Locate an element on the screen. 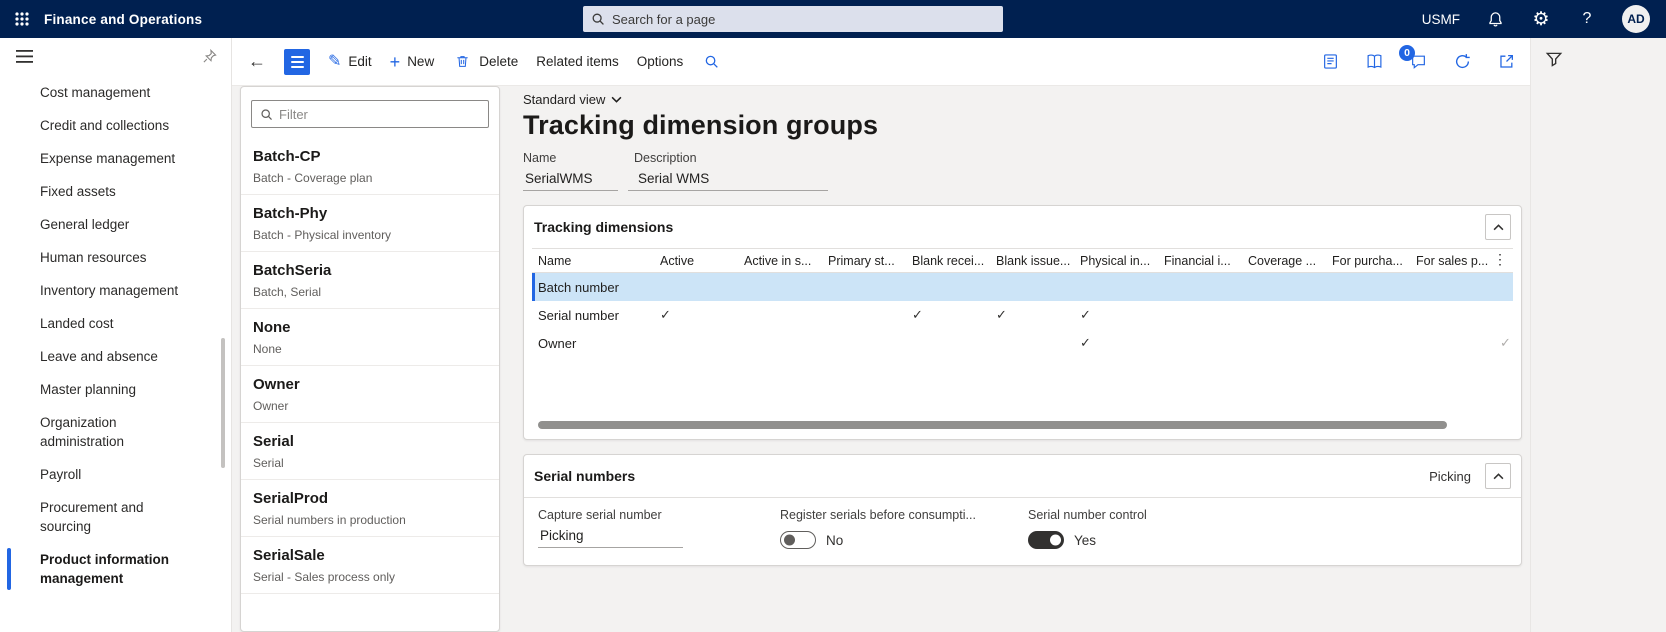 Image resolution: width=1666 pixels, height=632 pixels. new-button: + New is located at coordinates (412, 62).